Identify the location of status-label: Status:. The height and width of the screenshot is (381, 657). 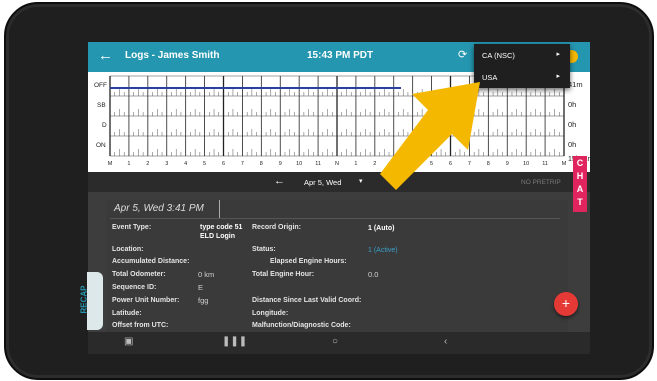
(264, 249).